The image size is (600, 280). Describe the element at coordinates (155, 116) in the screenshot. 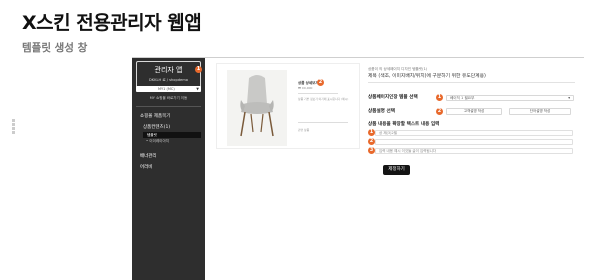

I see `sidebar-section-label: 쇼핑몰 제품목기` at that location.